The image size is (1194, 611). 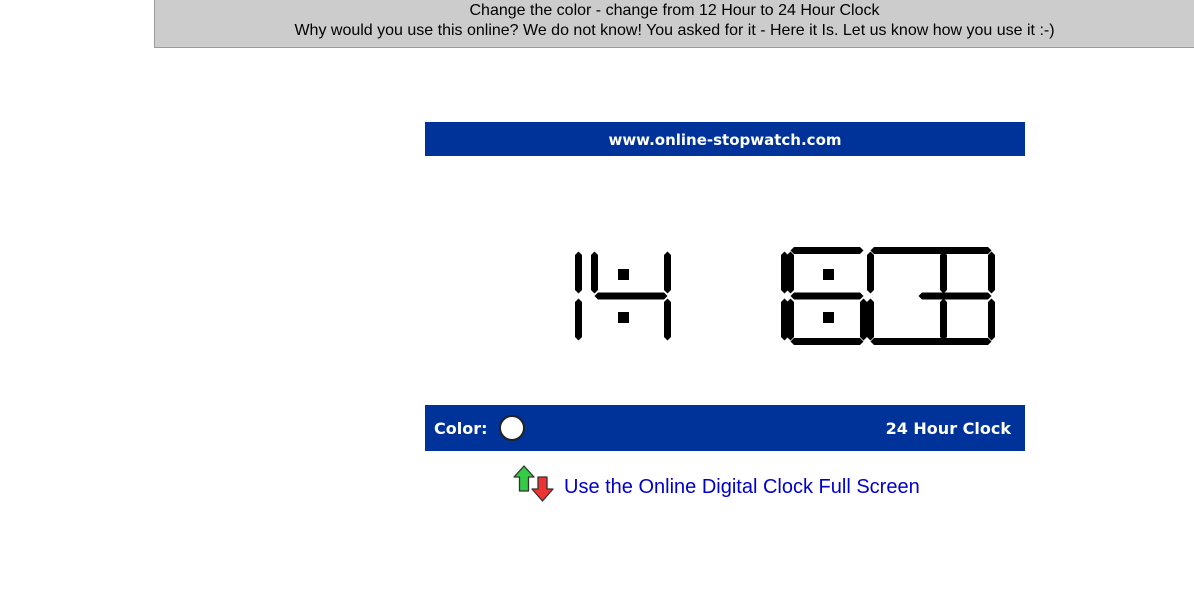 What do you see at coordinates (535, 484) in the screenshot?
I see `fullscreen-arrows-icon` at bounding box center [535, 484].